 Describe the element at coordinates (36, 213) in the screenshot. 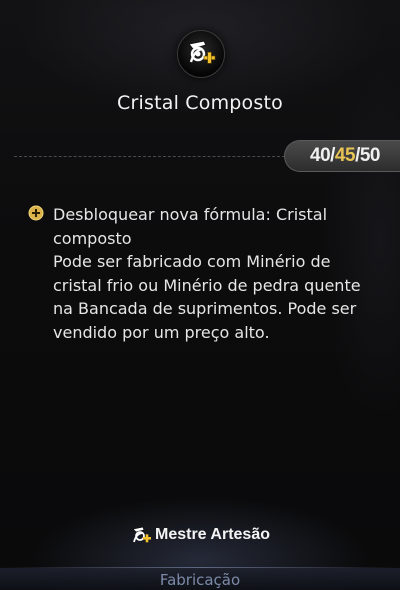

I see `plus-circle-icon` at that location.